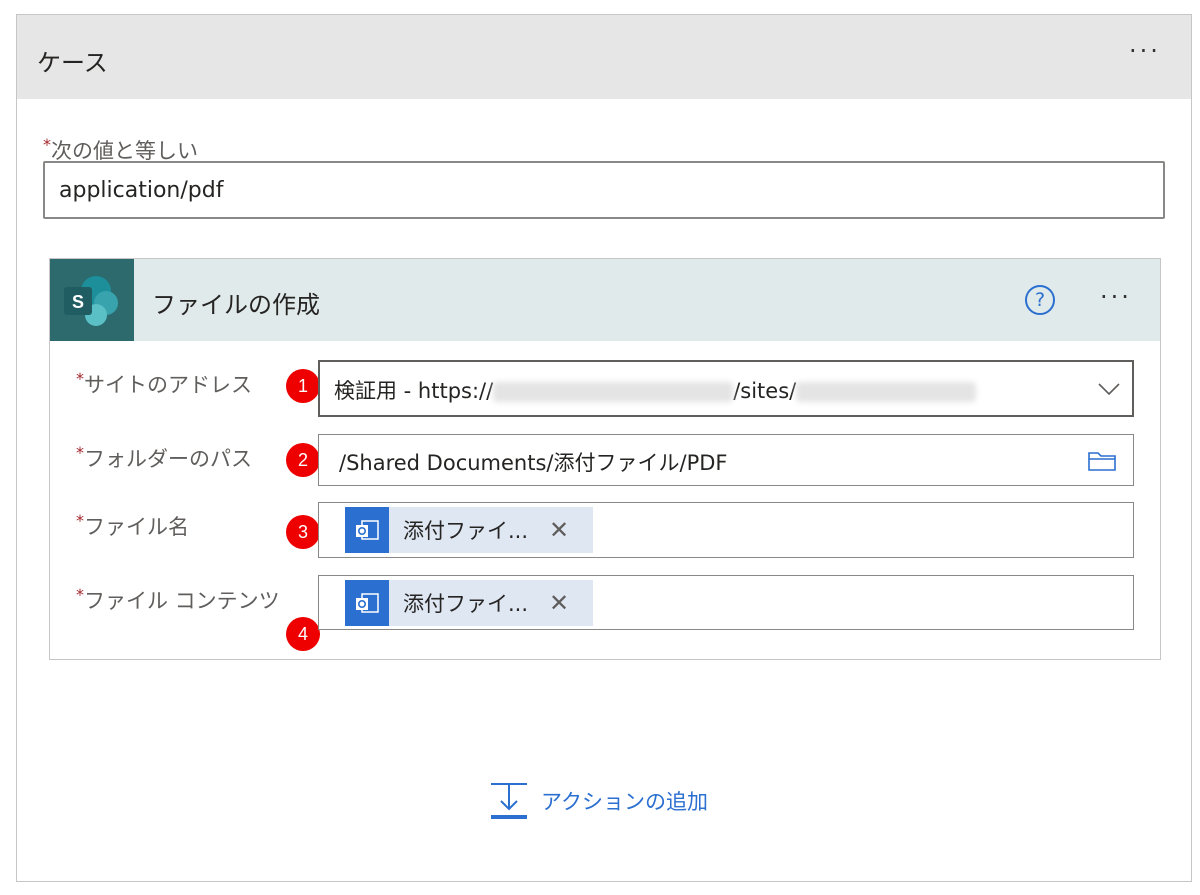  What do you see at coordinates (178, 599) in the screenshot?
I see `file-content-label: *ファイル コンテンツ` at bounding box center [178, 599].